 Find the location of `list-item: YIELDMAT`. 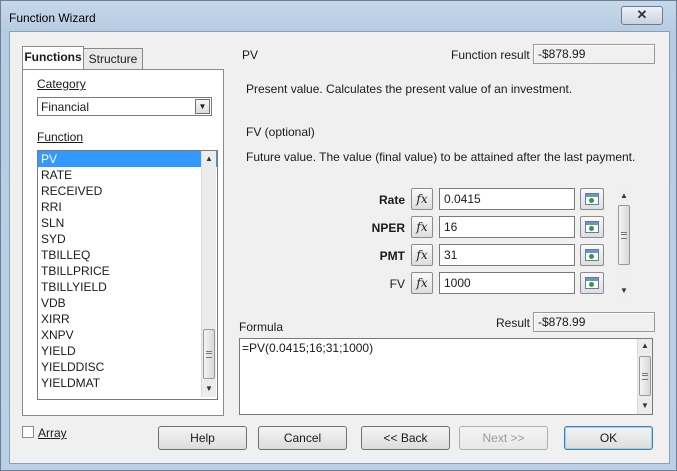

list-item: YIELDMAT is located at coordinates (127, 383).